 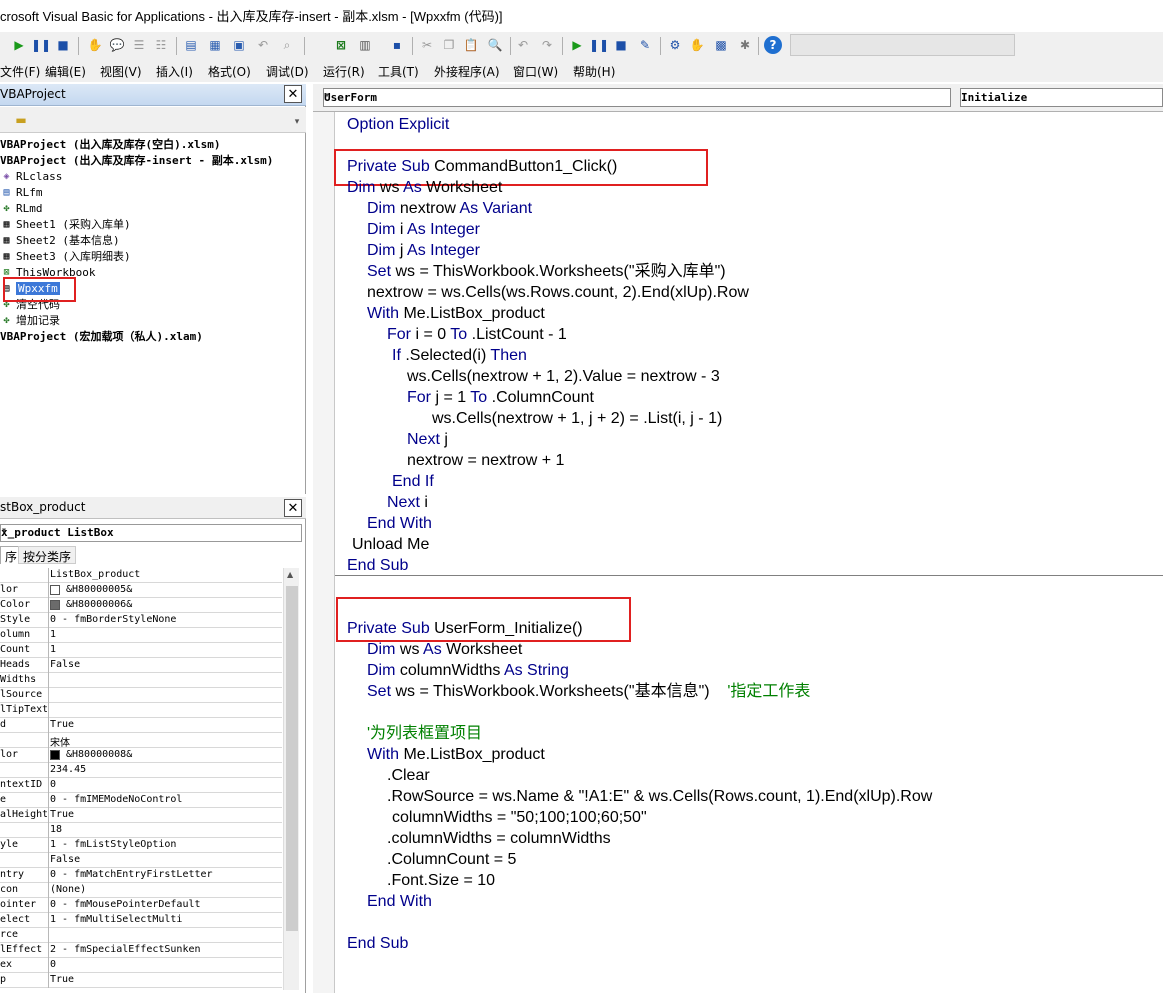 What do you see at coordinates (297, 122) in the screenshot?
I see `chevron-down-icon: ▾` at bounding box center [297, 122].